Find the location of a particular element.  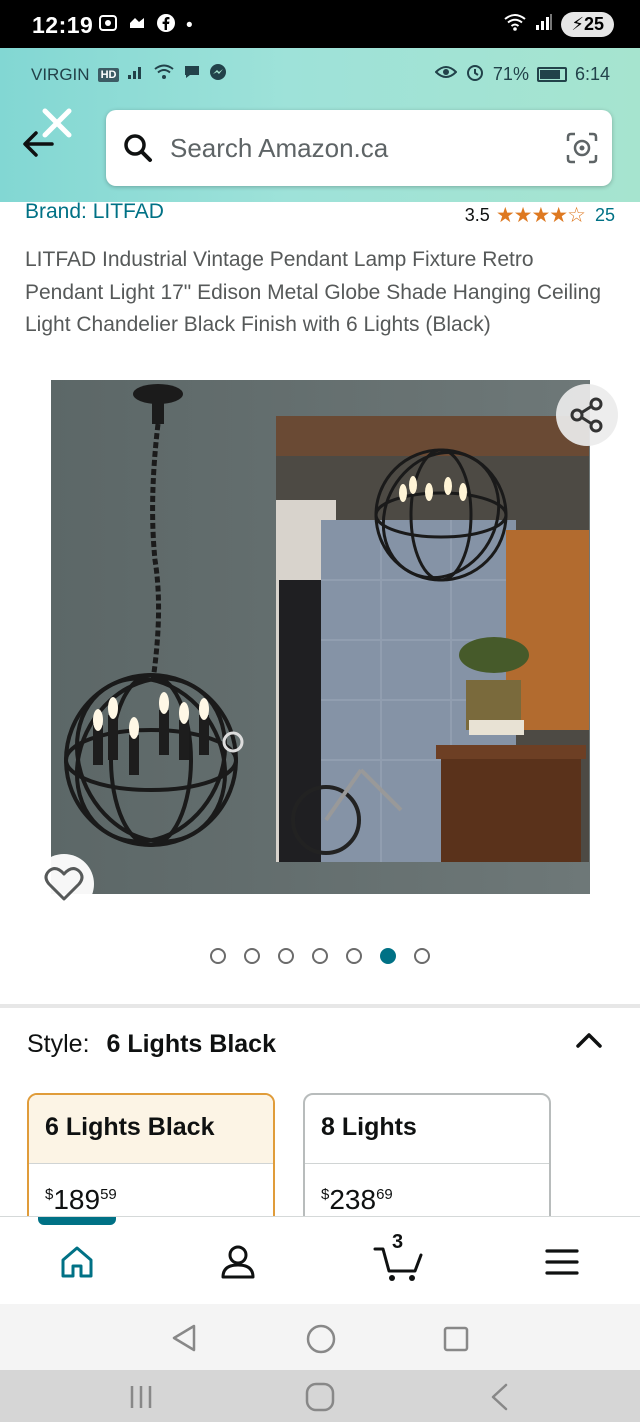

camera-search-icon is located at coordinates (582, 148).